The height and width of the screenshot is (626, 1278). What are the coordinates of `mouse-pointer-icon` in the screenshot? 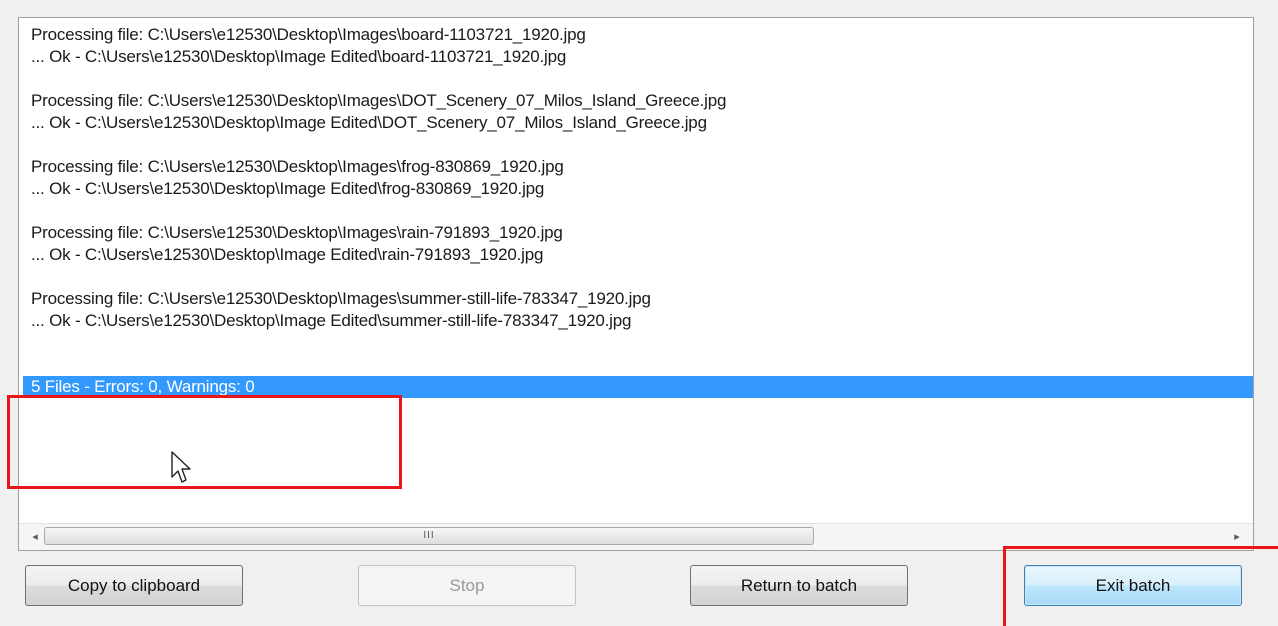 It's located at (181, 467).